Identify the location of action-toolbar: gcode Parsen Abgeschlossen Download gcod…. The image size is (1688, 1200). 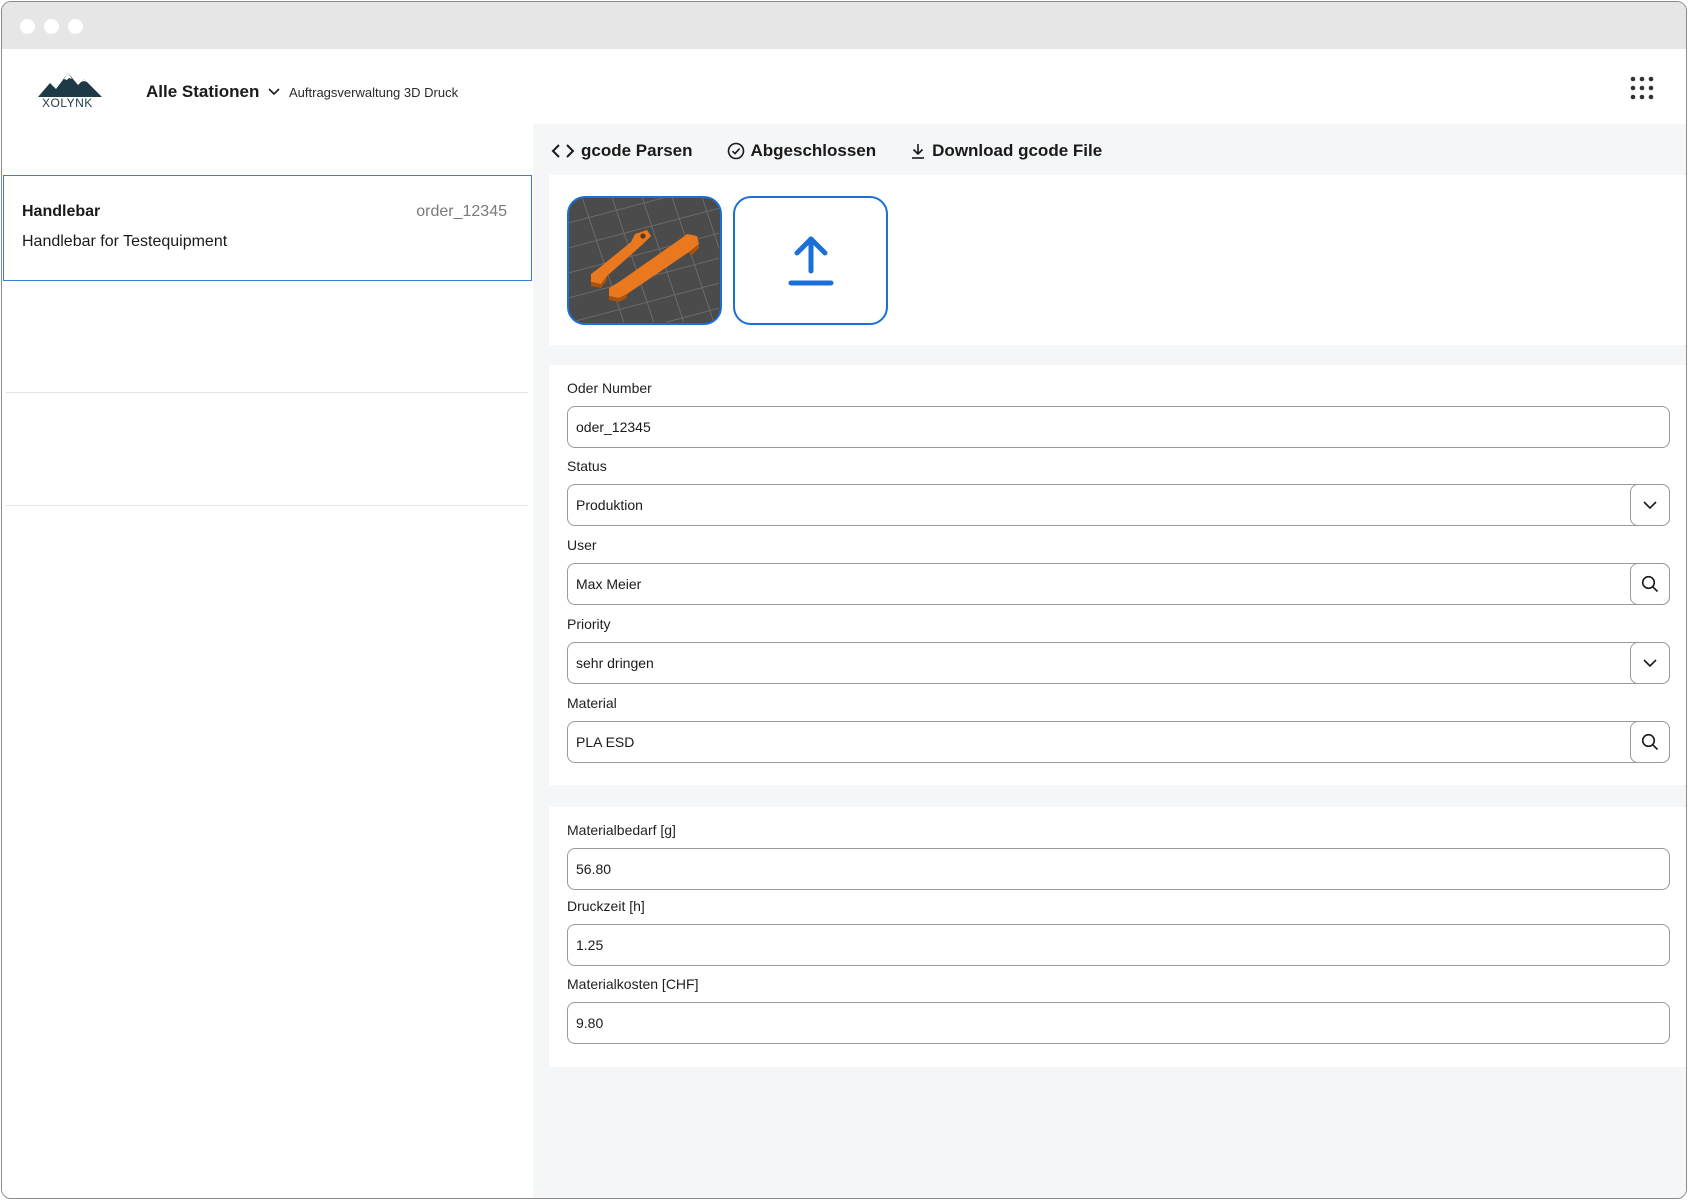
(826, 151).